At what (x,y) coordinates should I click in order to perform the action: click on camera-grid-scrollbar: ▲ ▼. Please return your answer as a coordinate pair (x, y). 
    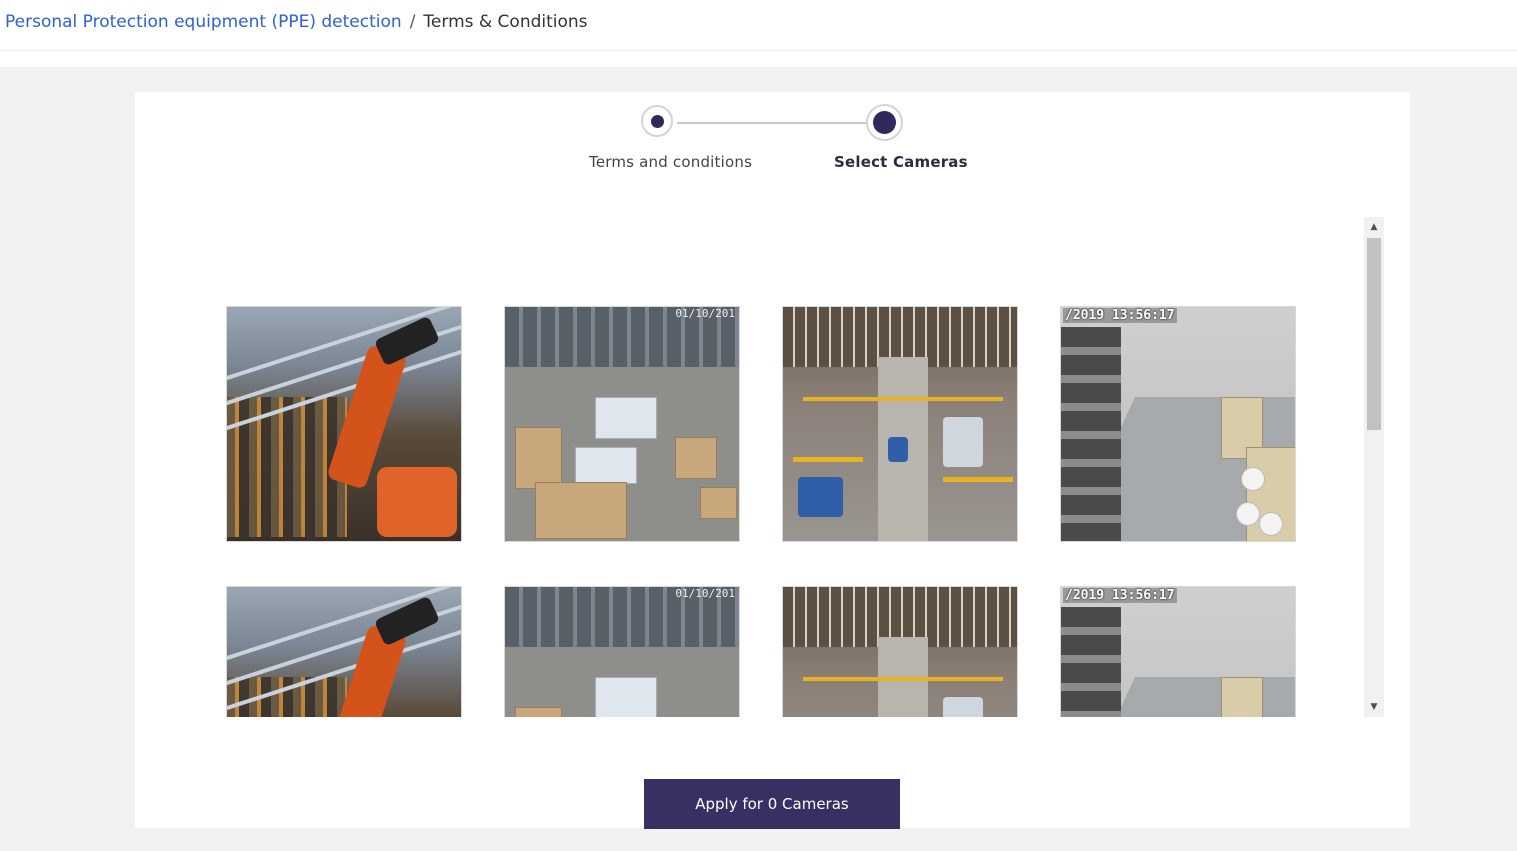
    Looking at the image, I should click on (1374, 467).